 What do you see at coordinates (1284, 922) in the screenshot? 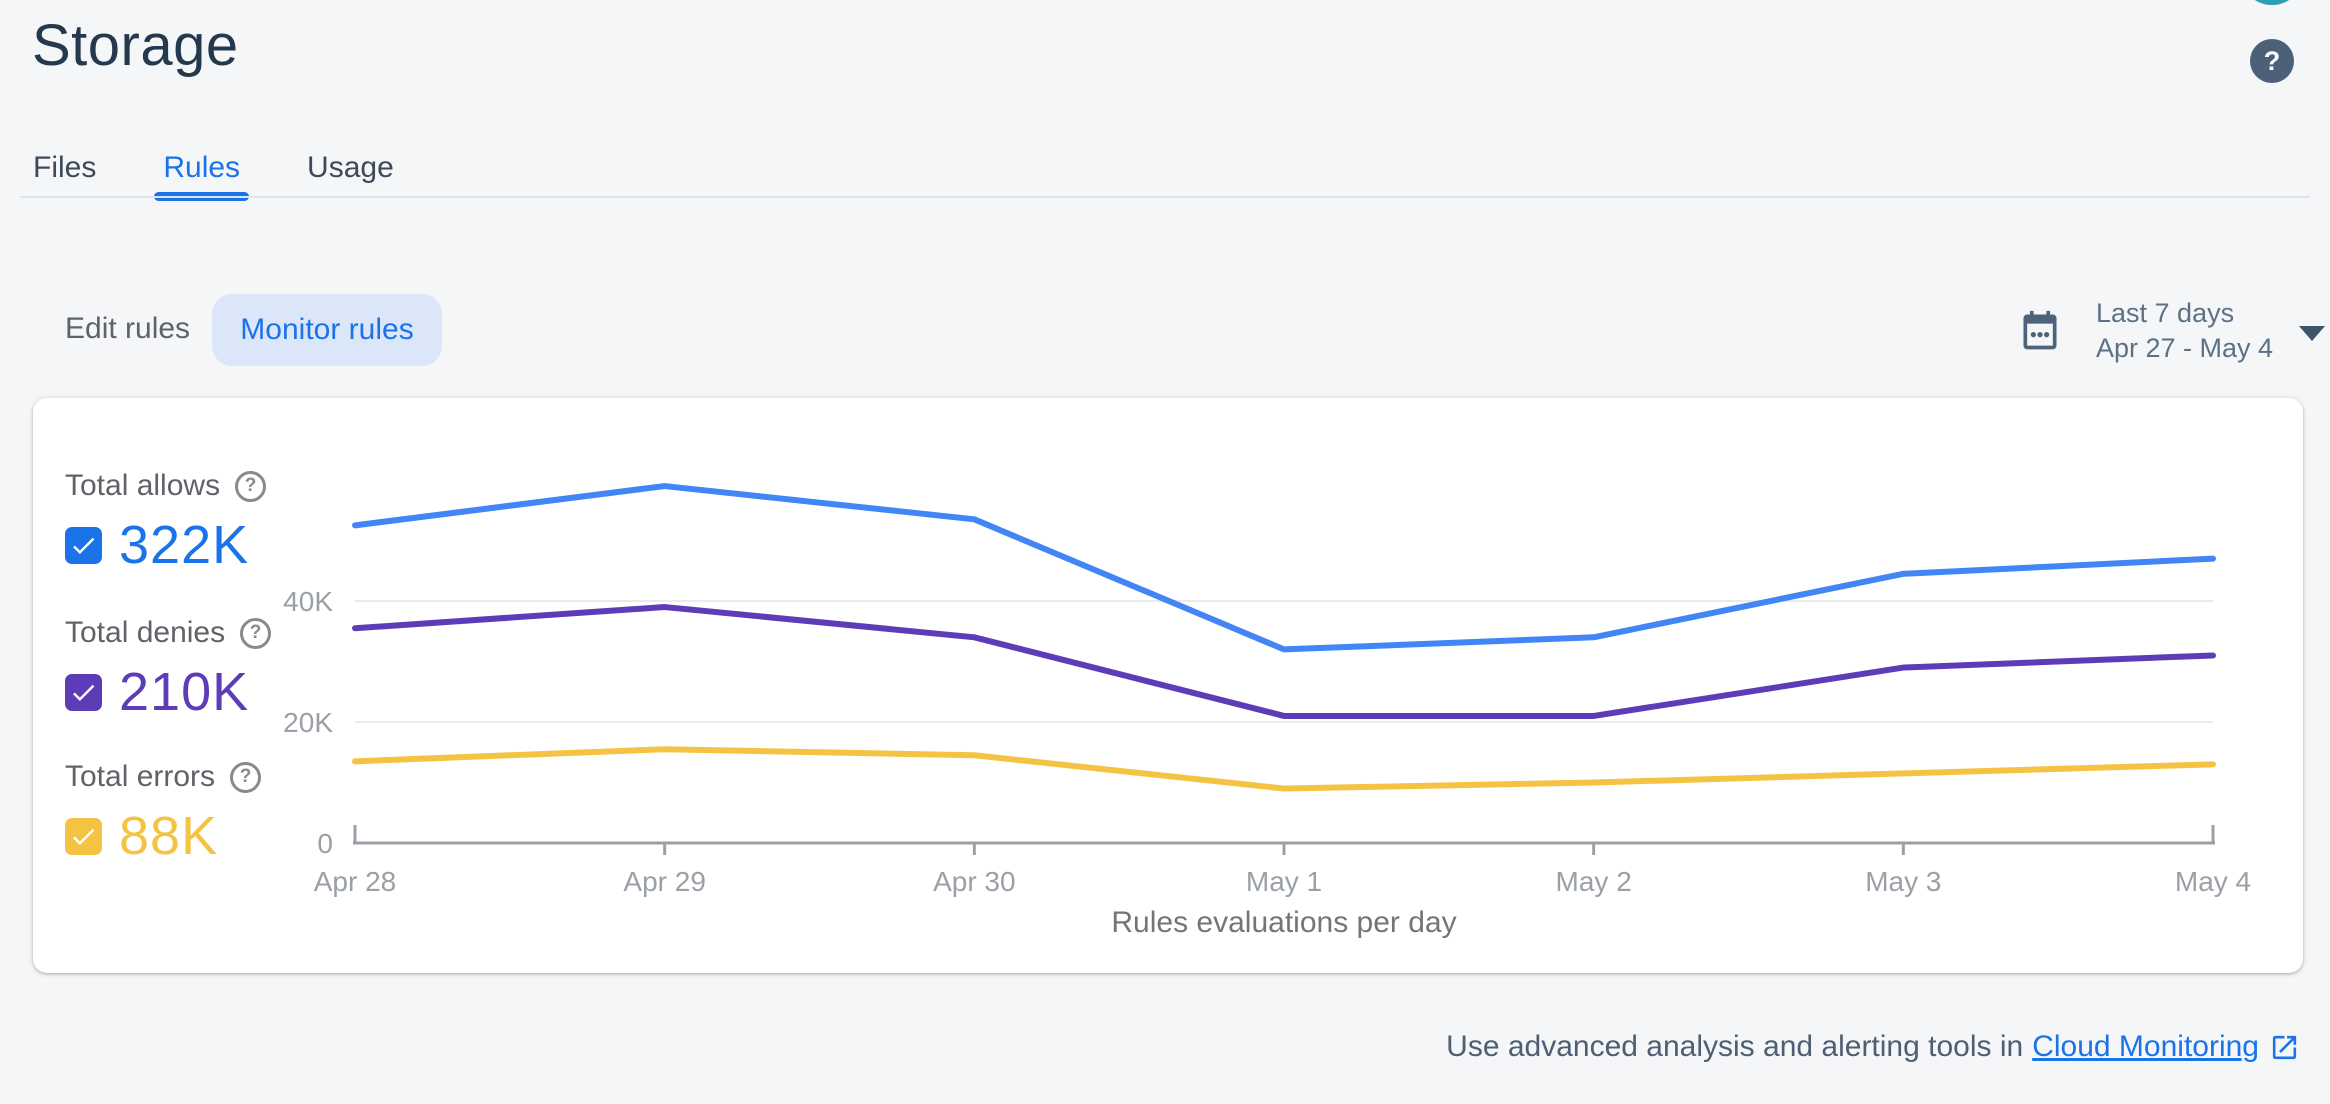
I see `chart-title: Rules evaluations per day` at bounding box center [1284, 922].